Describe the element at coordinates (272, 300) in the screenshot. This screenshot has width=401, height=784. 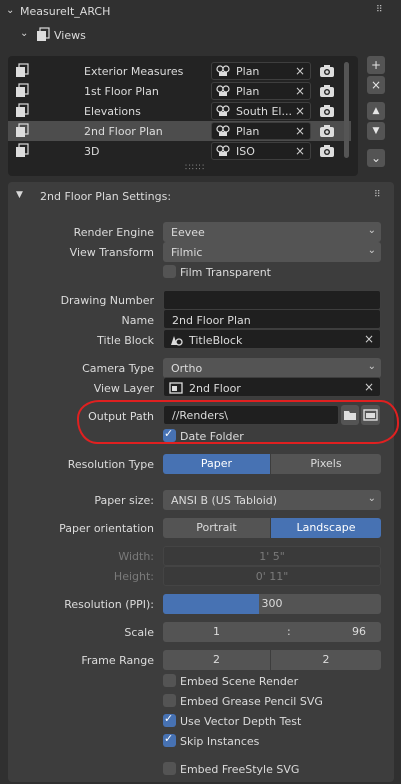
I see `drawing-number-input` at that location.